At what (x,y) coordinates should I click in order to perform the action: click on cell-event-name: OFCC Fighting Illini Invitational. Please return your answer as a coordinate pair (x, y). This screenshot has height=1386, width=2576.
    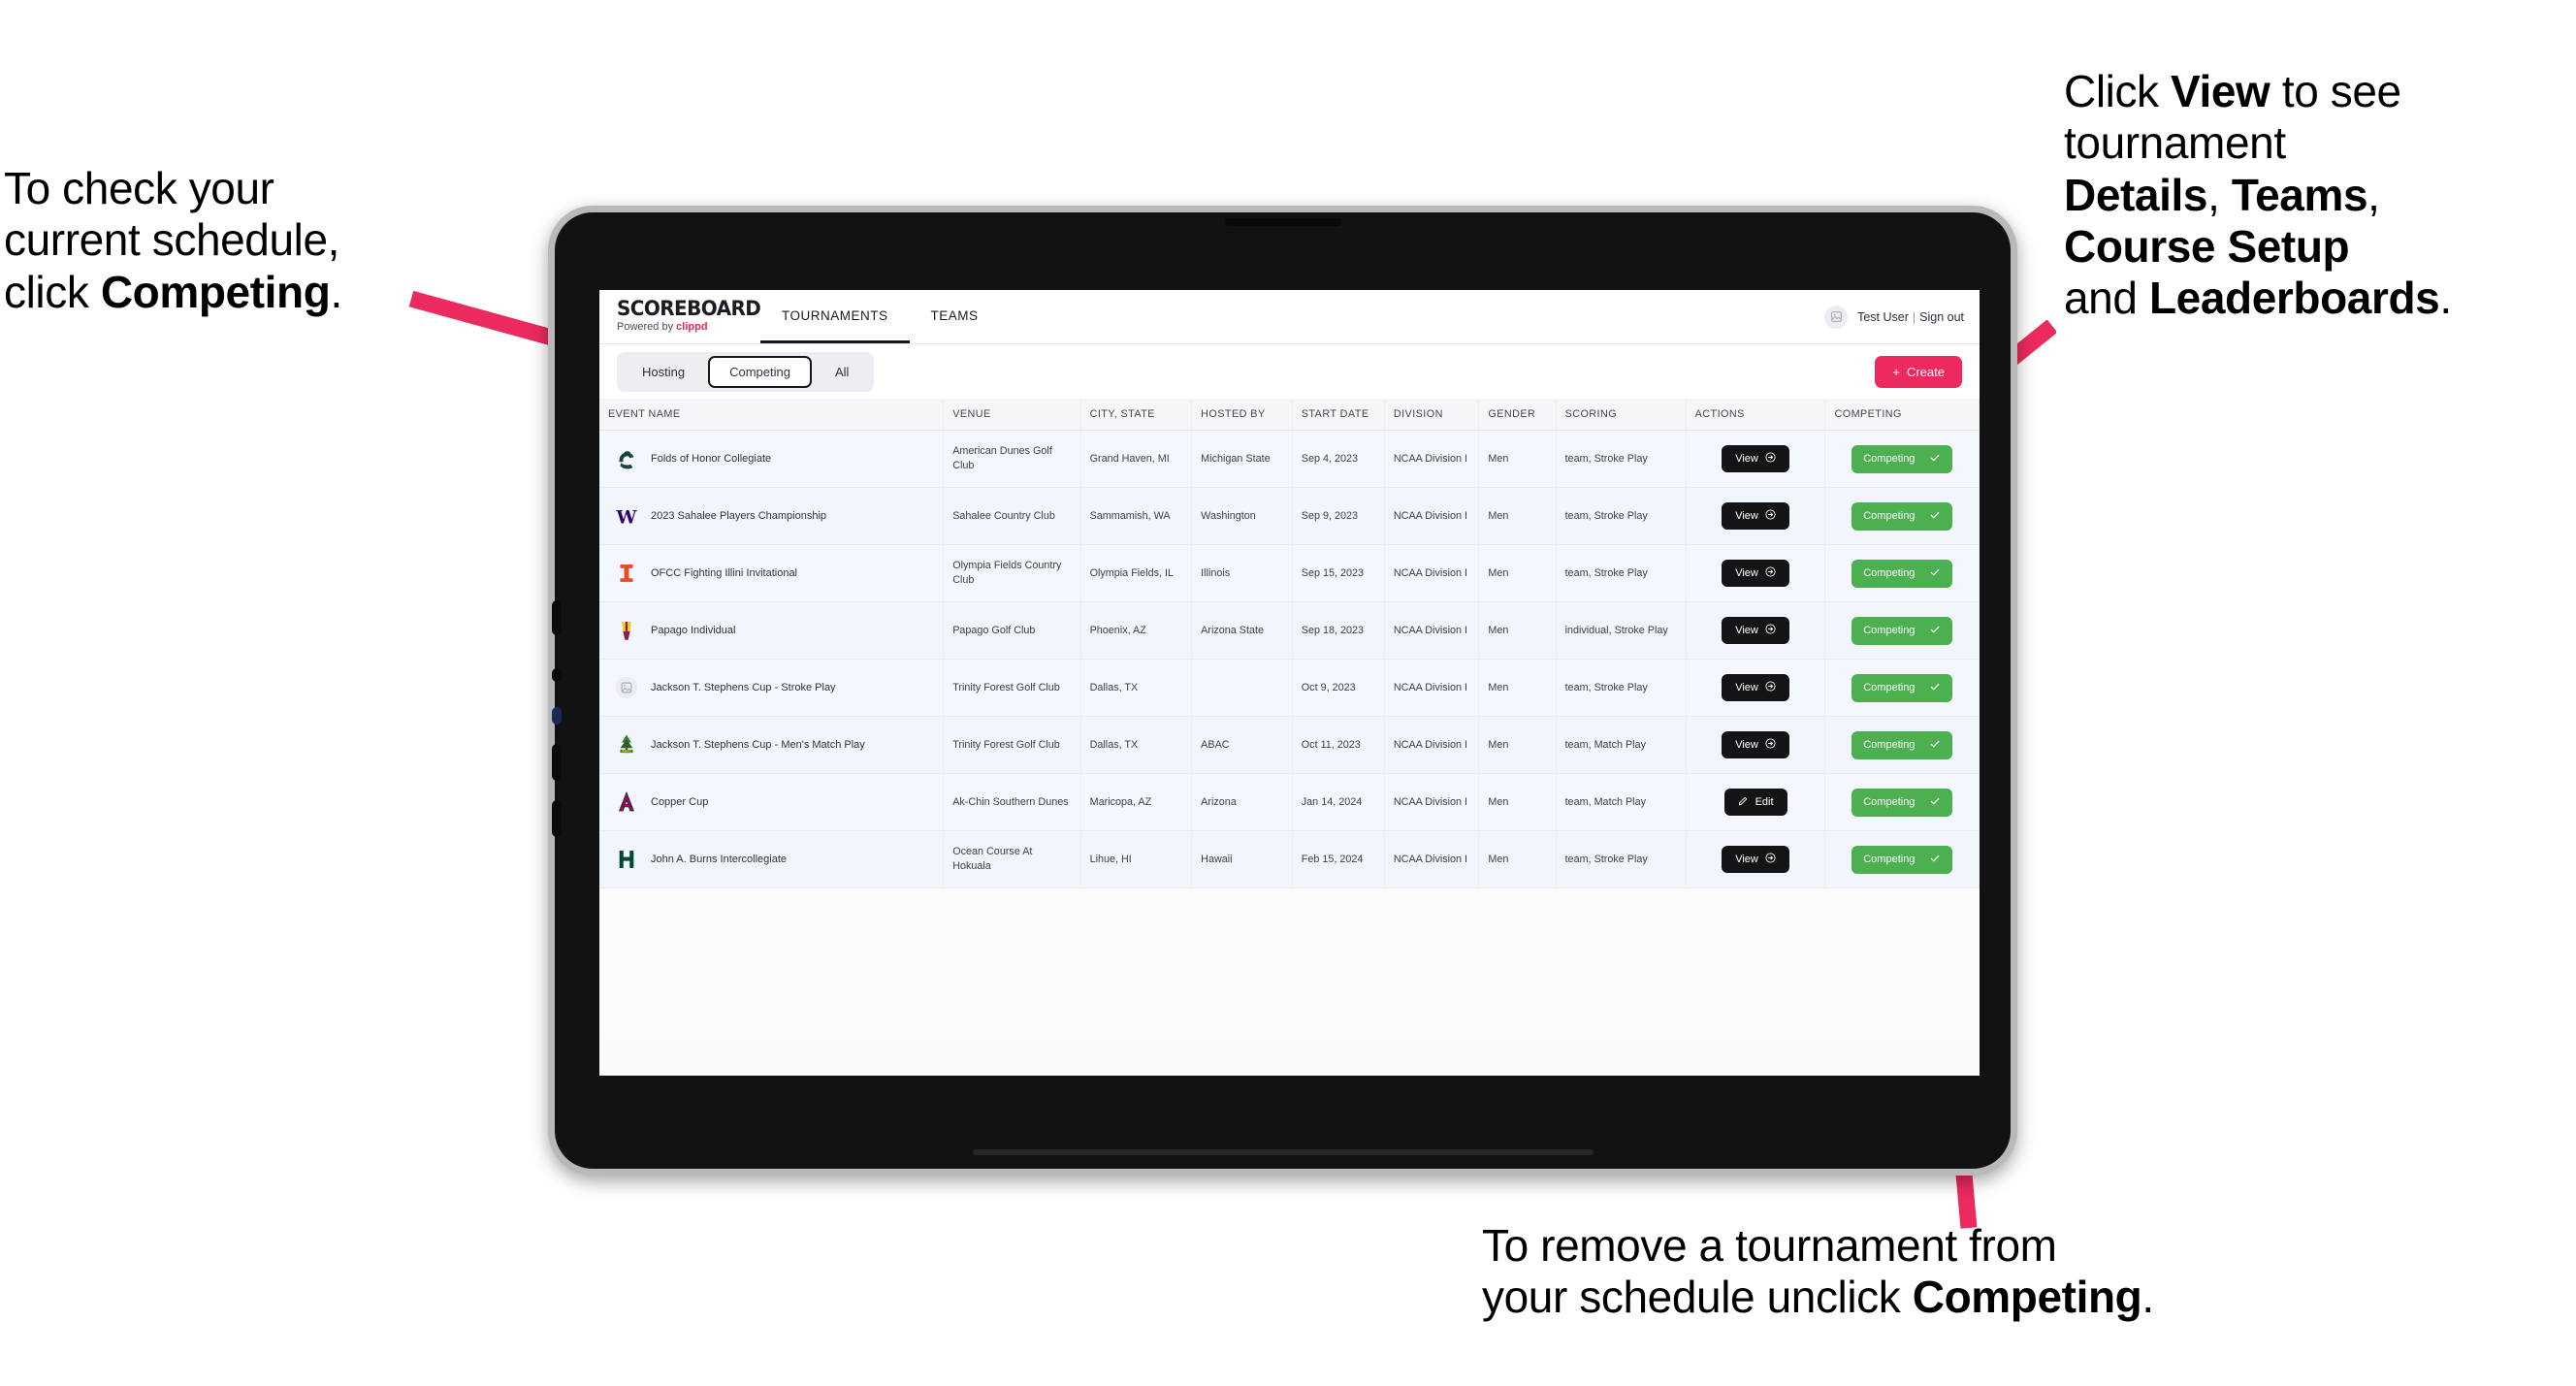
    Looking at the image, I should click on (772, 573).